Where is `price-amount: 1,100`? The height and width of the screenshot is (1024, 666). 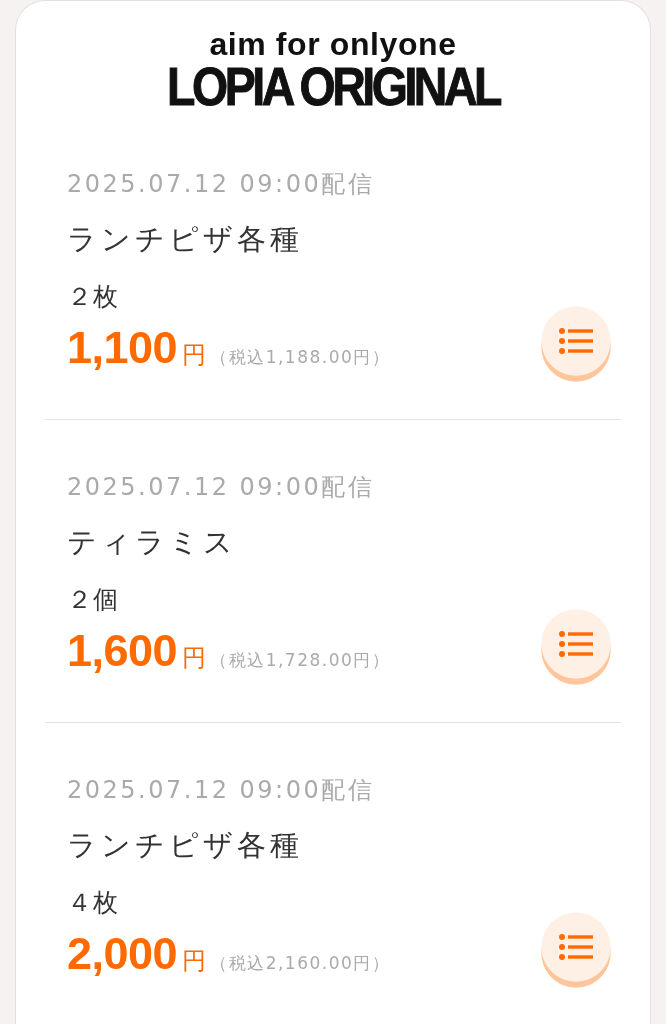
price-amount: 1,100 is located at coordinates (122, 348).